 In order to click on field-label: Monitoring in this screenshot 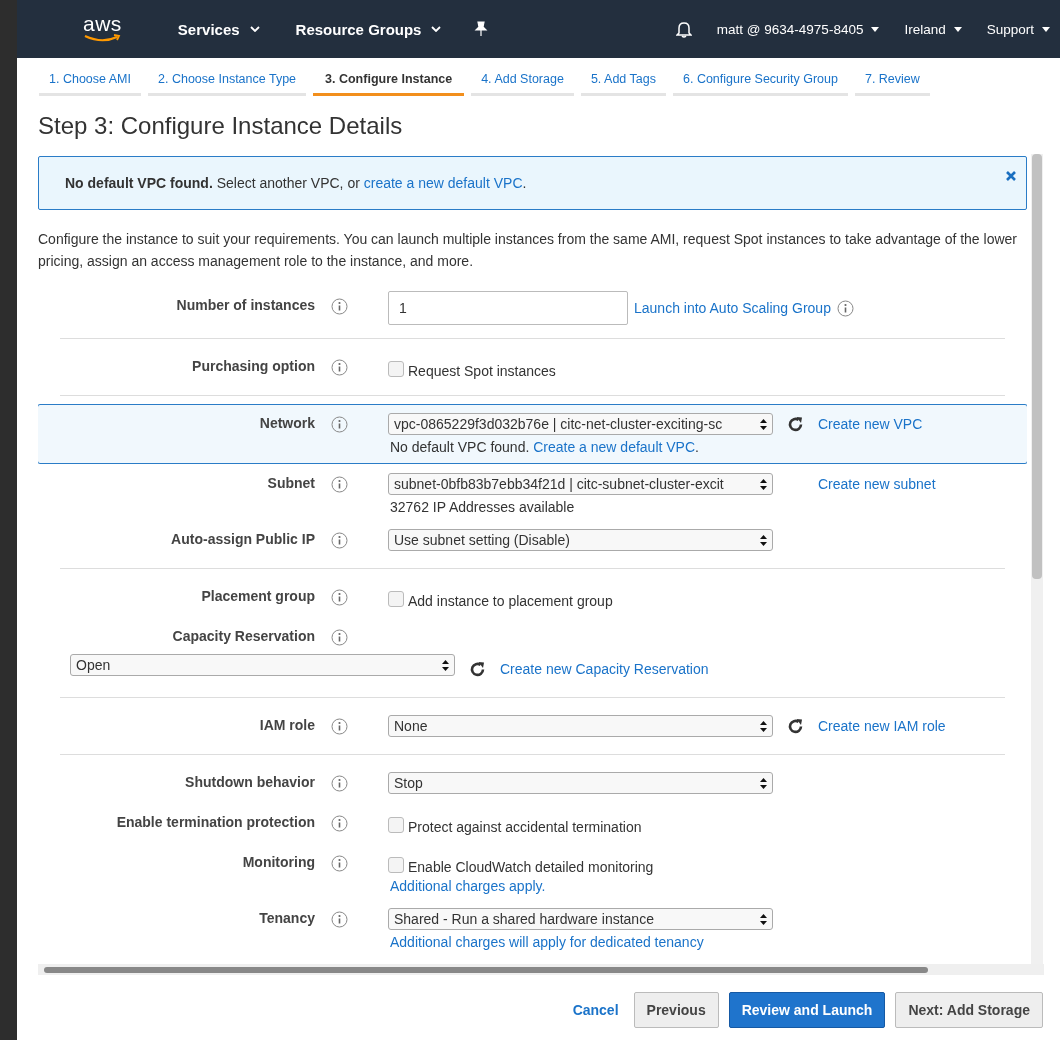, I will do `click(278, 861)`.